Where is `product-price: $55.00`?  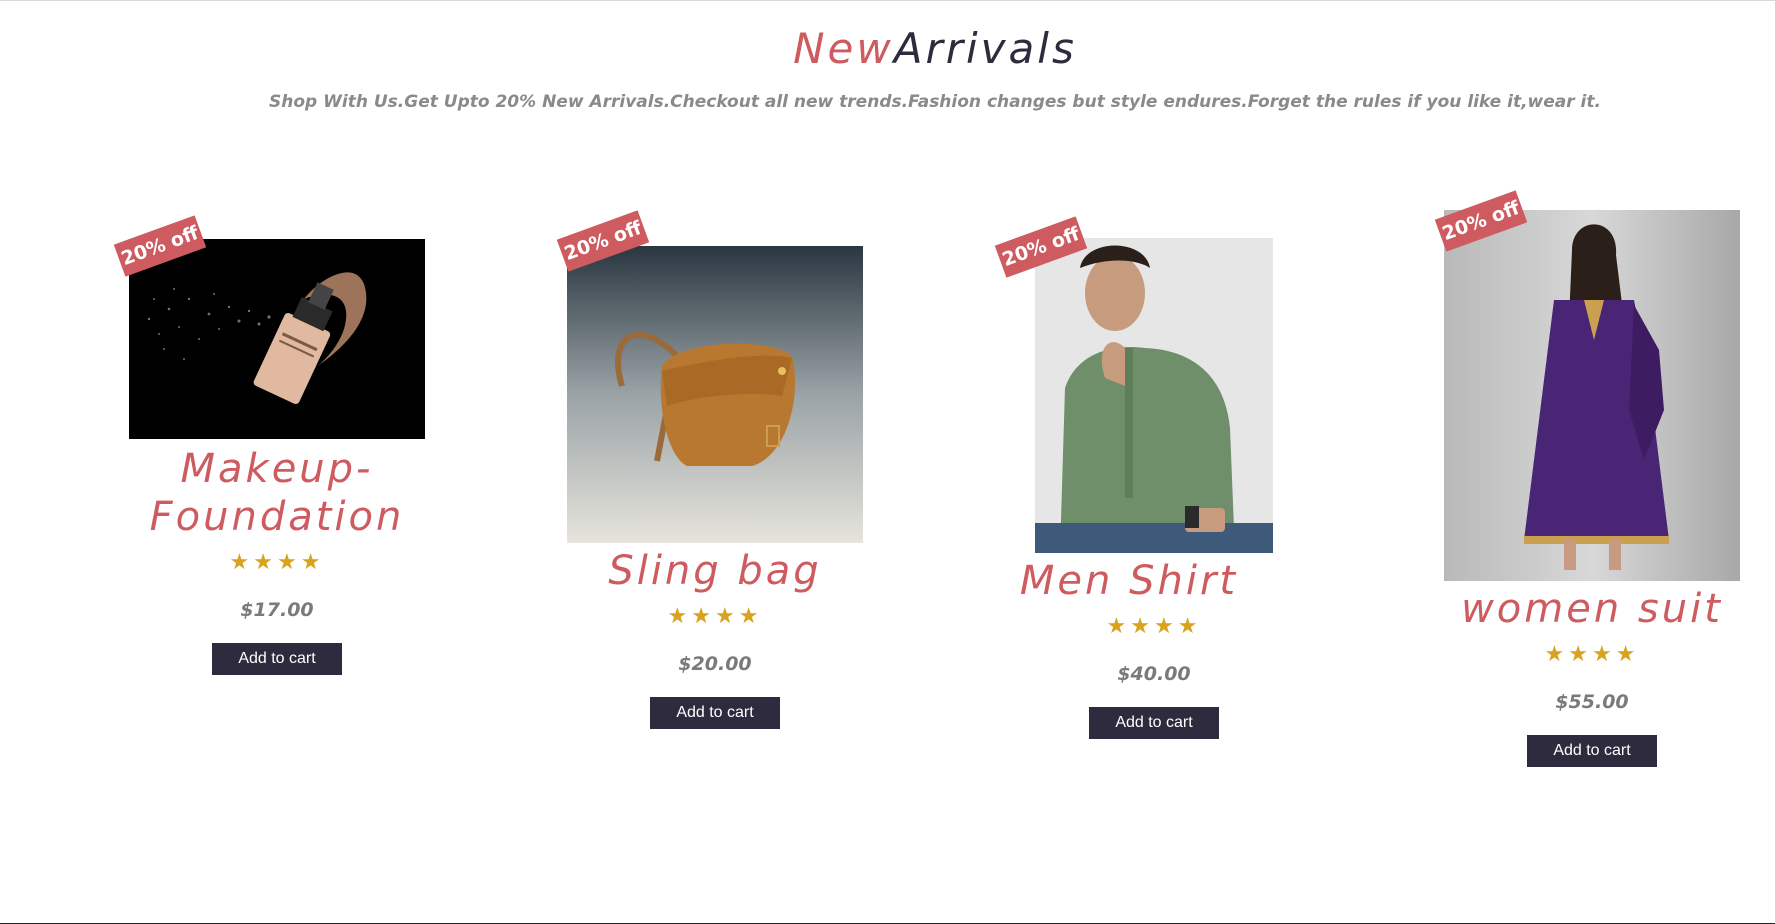
product-price: $55.00 is located at coordinates (1592, 702).